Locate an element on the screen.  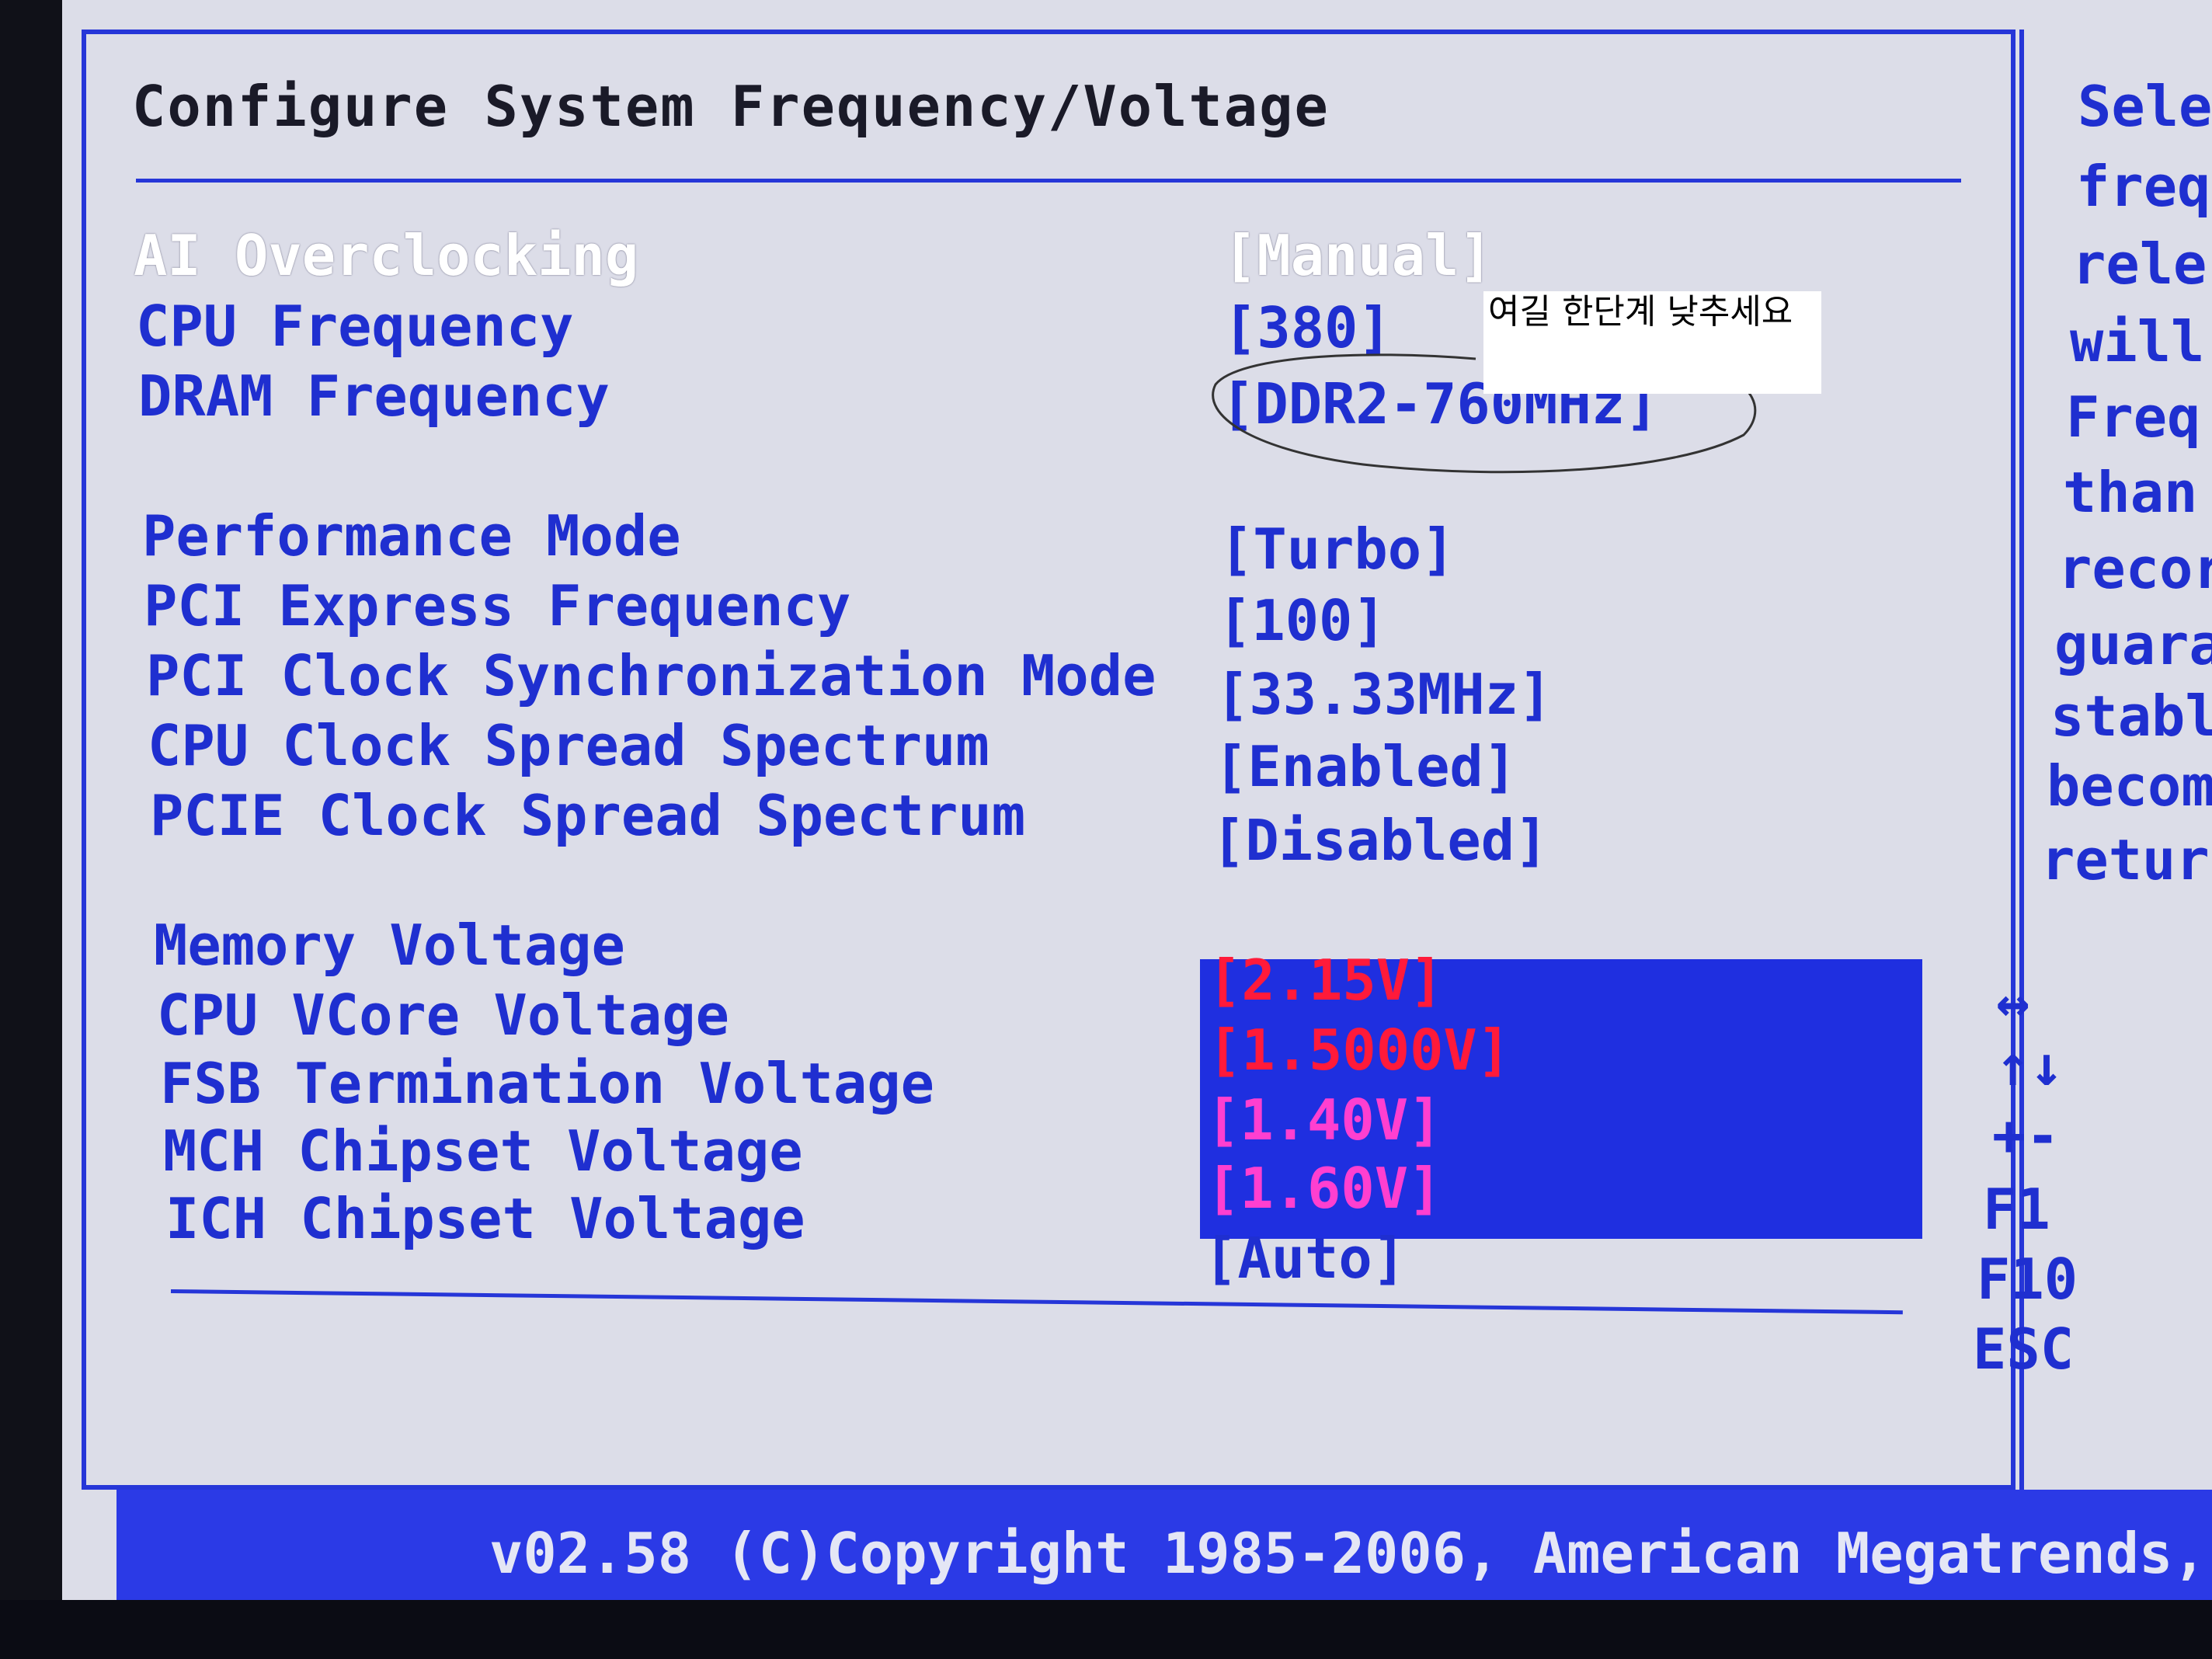
up-down-arrow-icon: ↑↓ is located at coordinates (2030, 1065).